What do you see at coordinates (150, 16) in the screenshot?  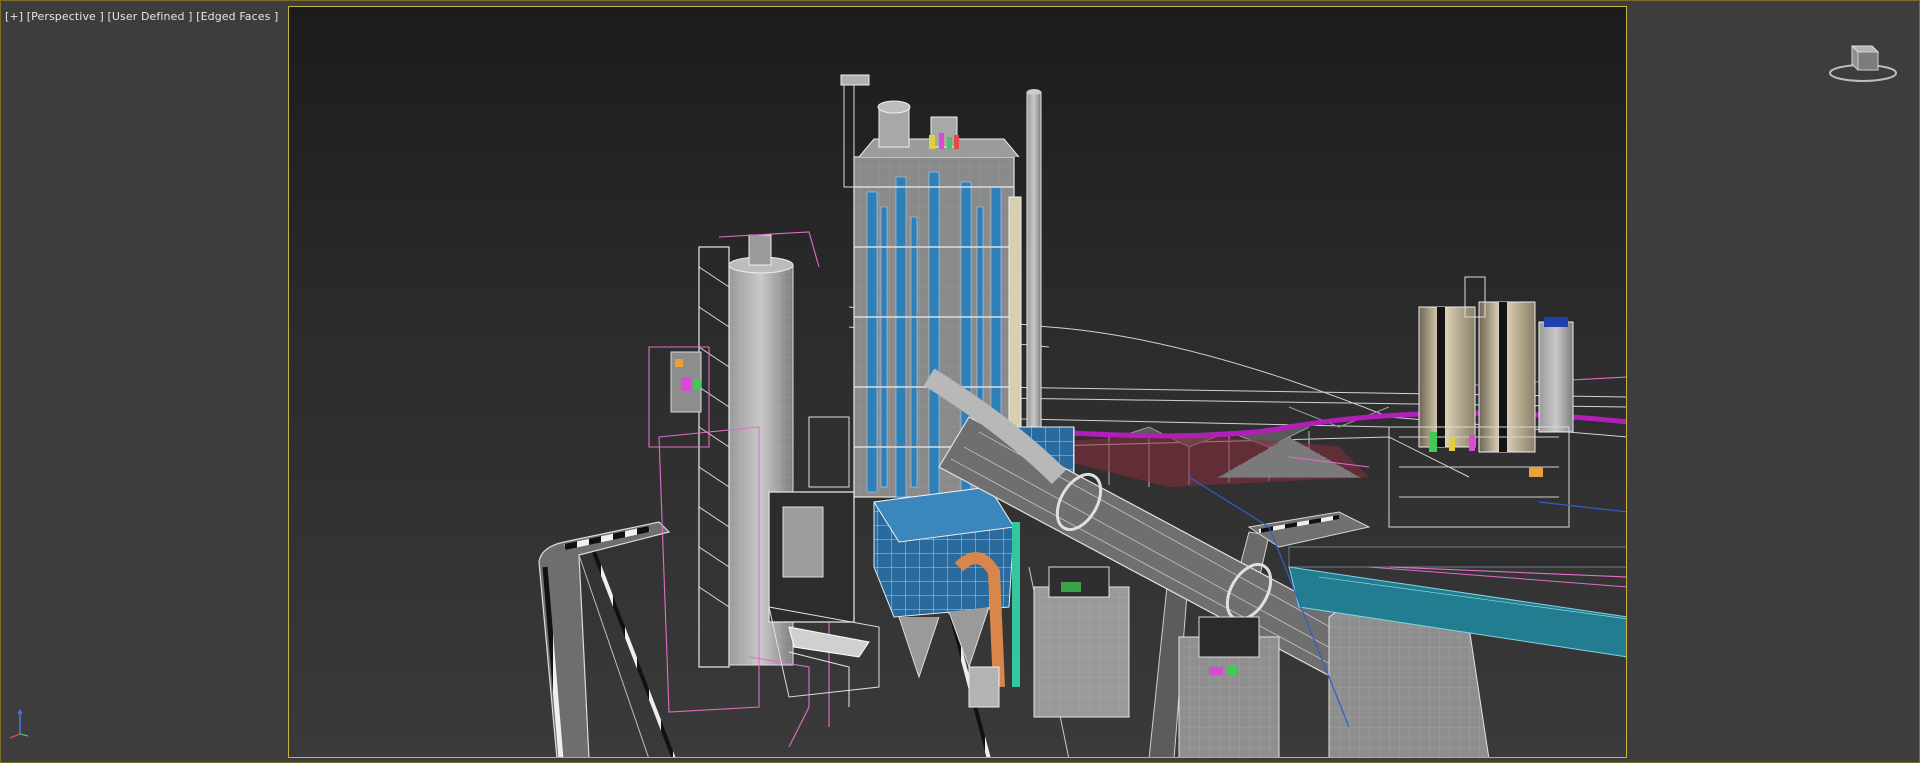 I see `viewport-lighting-menu: [User Defined ]` at bounding box center [150, 16].